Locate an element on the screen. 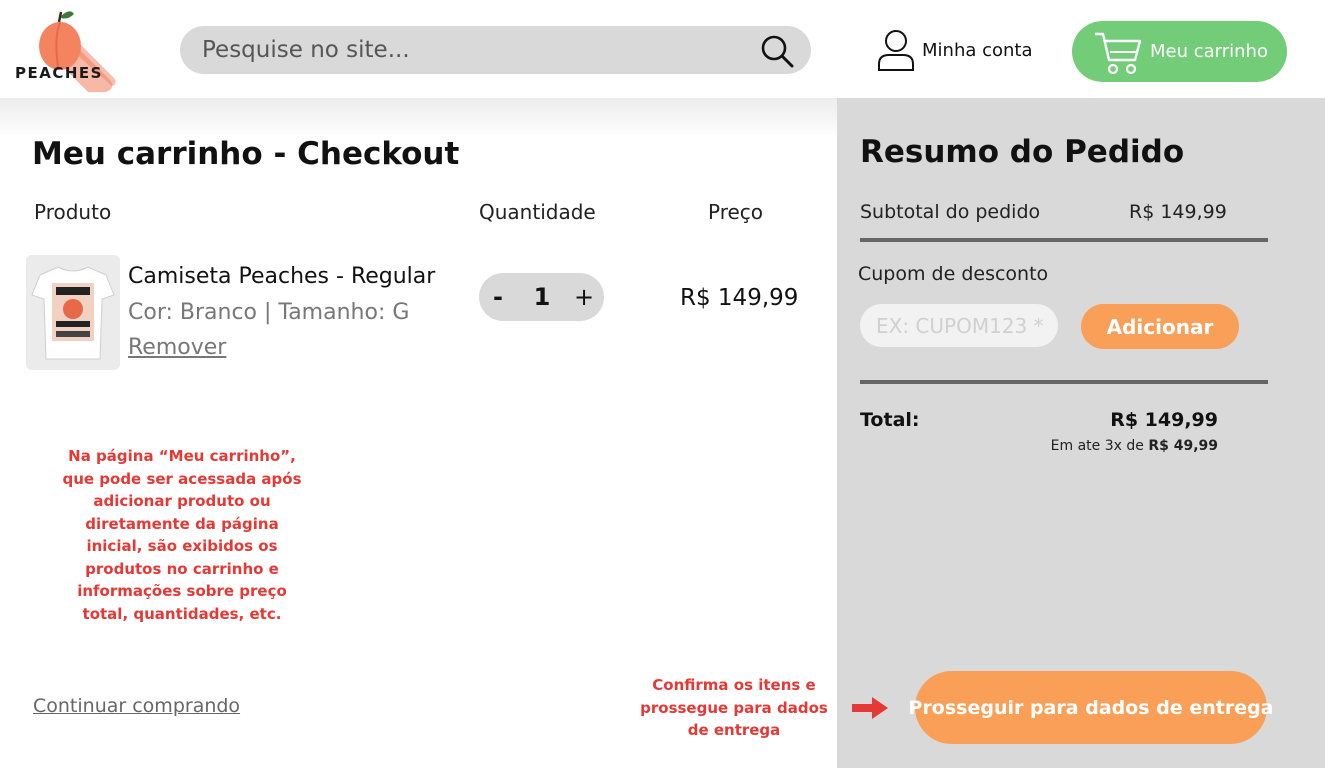 This screenshot has width=1325, height=768. header-shadow is located at coordinates (418, 118).